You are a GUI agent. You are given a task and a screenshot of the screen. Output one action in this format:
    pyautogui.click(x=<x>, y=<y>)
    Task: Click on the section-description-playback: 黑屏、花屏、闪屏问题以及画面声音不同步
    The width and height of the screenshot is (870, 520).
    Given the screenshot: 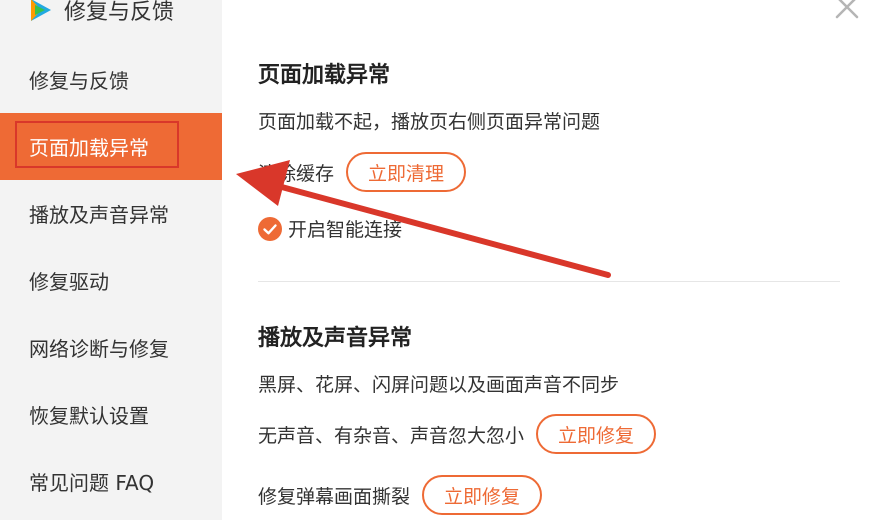 What is the action you would take?
    pyautogui.click(x=439, y=385)
    